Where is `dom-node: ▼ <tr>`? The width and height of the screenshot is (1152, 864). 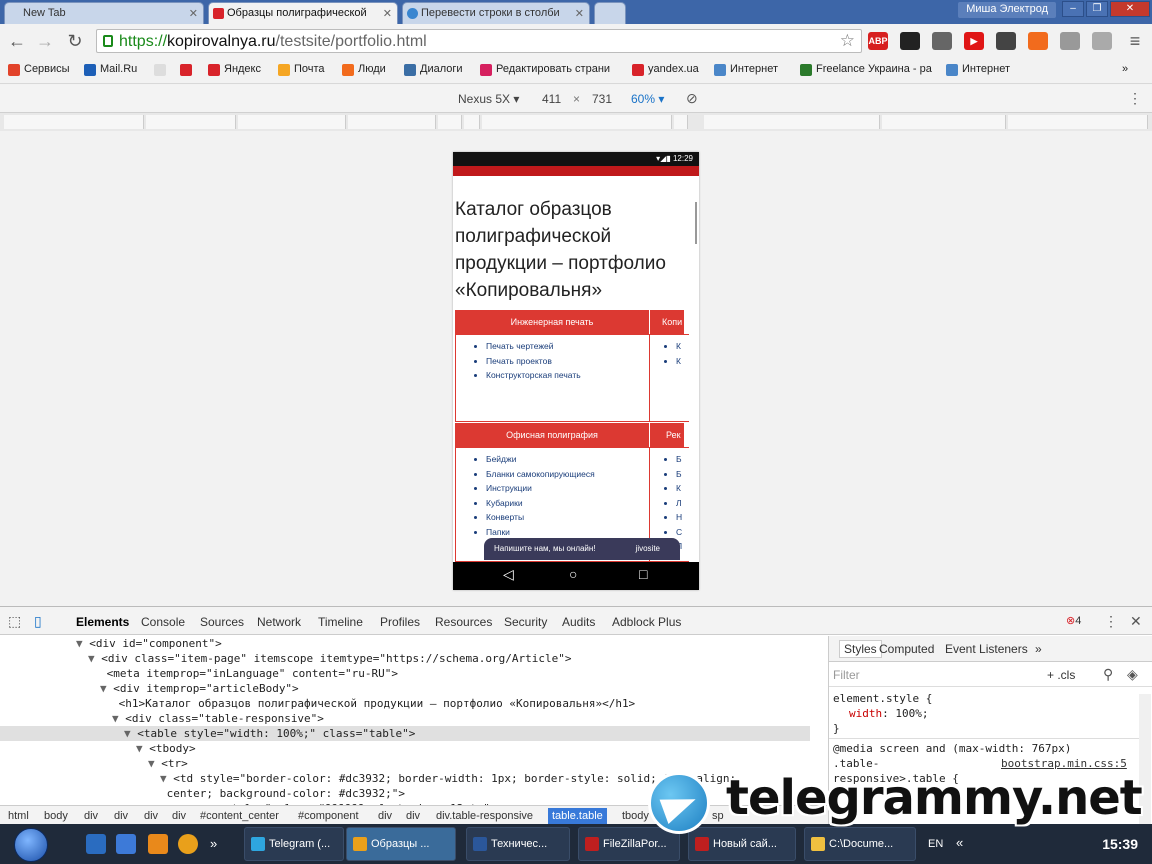
dom-node: ▼ <tr> is located at coordinates (405, 763).